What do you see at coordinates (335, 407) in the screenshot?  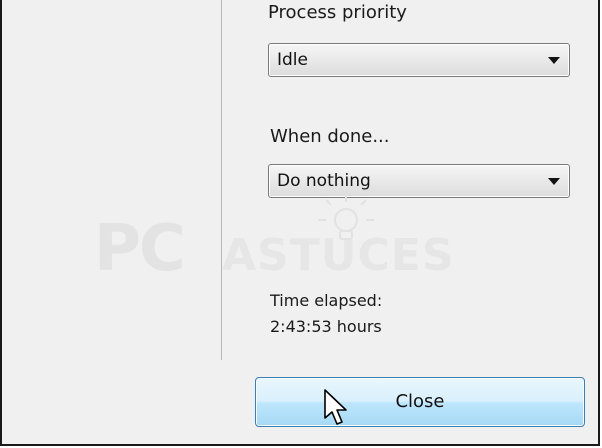 I see `mouse-pointer-icon` at bounding box center [335, 407].